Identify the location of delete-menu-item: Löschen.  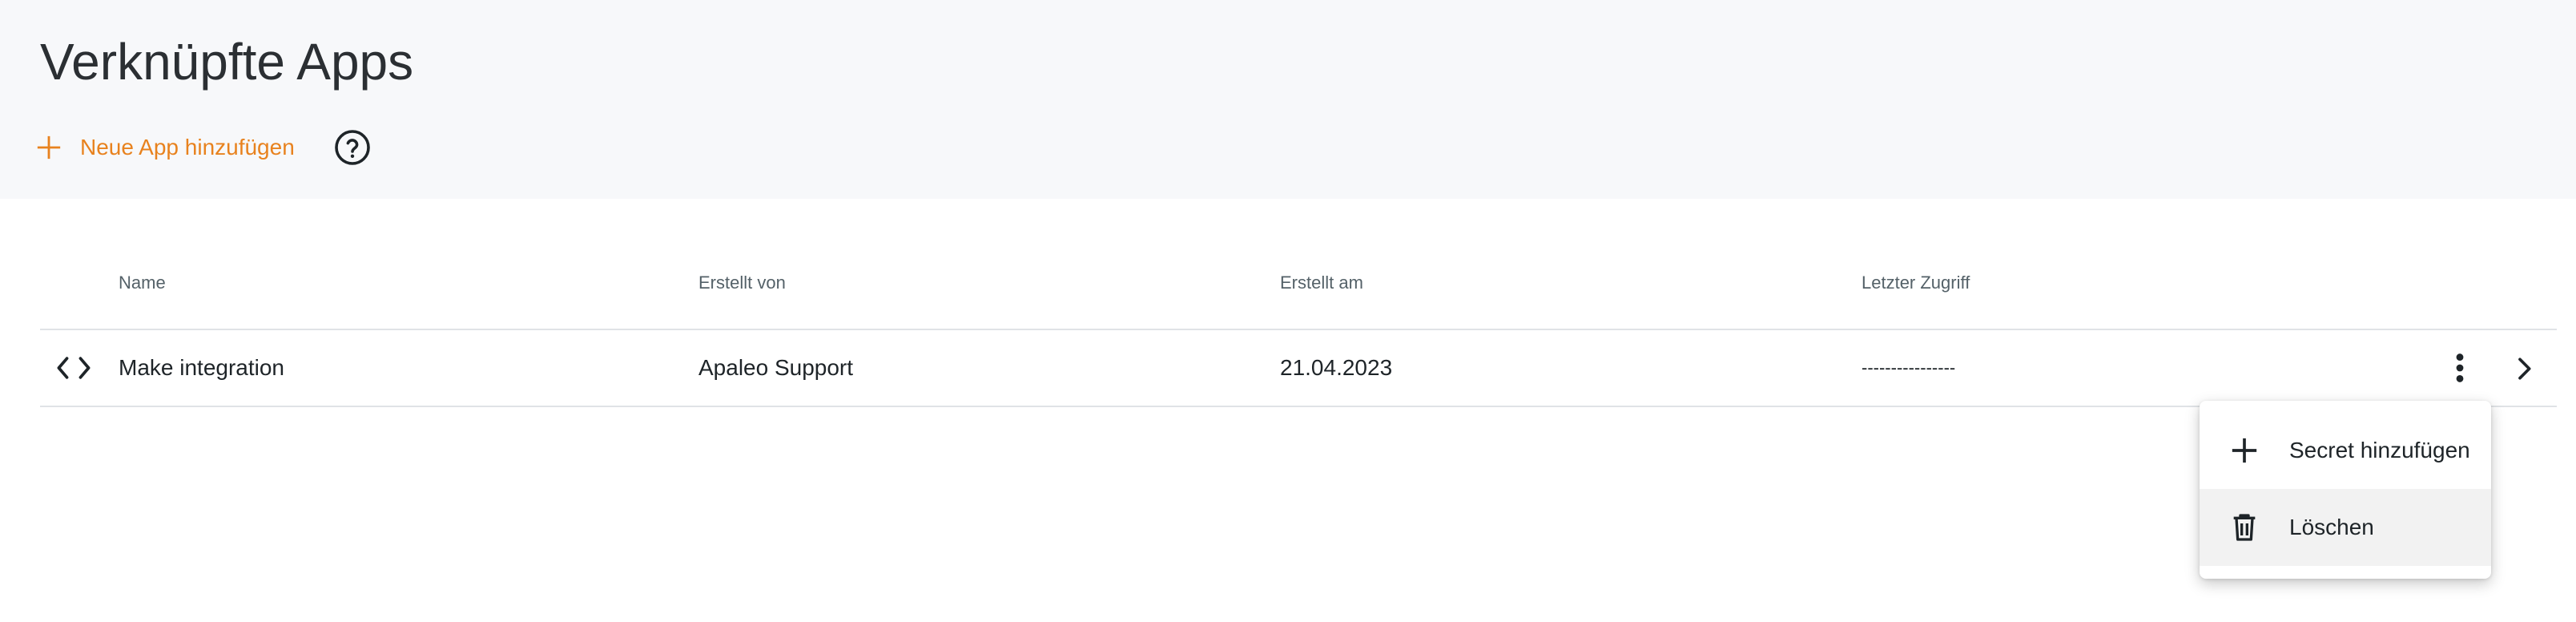
(2345, 527).